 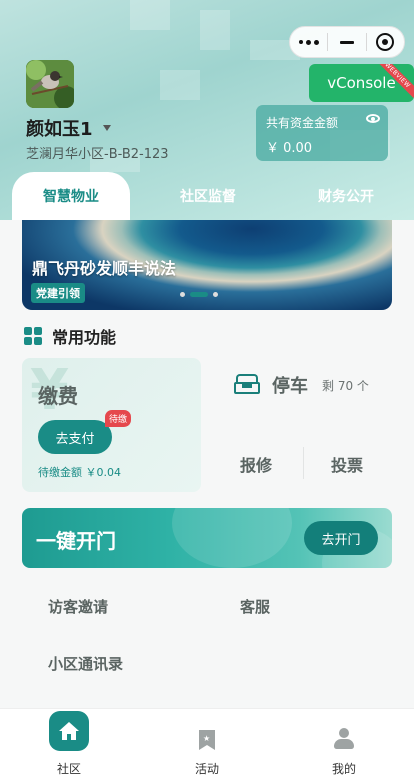 I want to click on parking-remaining: 剩 70 个, so click(x=345, y=385).